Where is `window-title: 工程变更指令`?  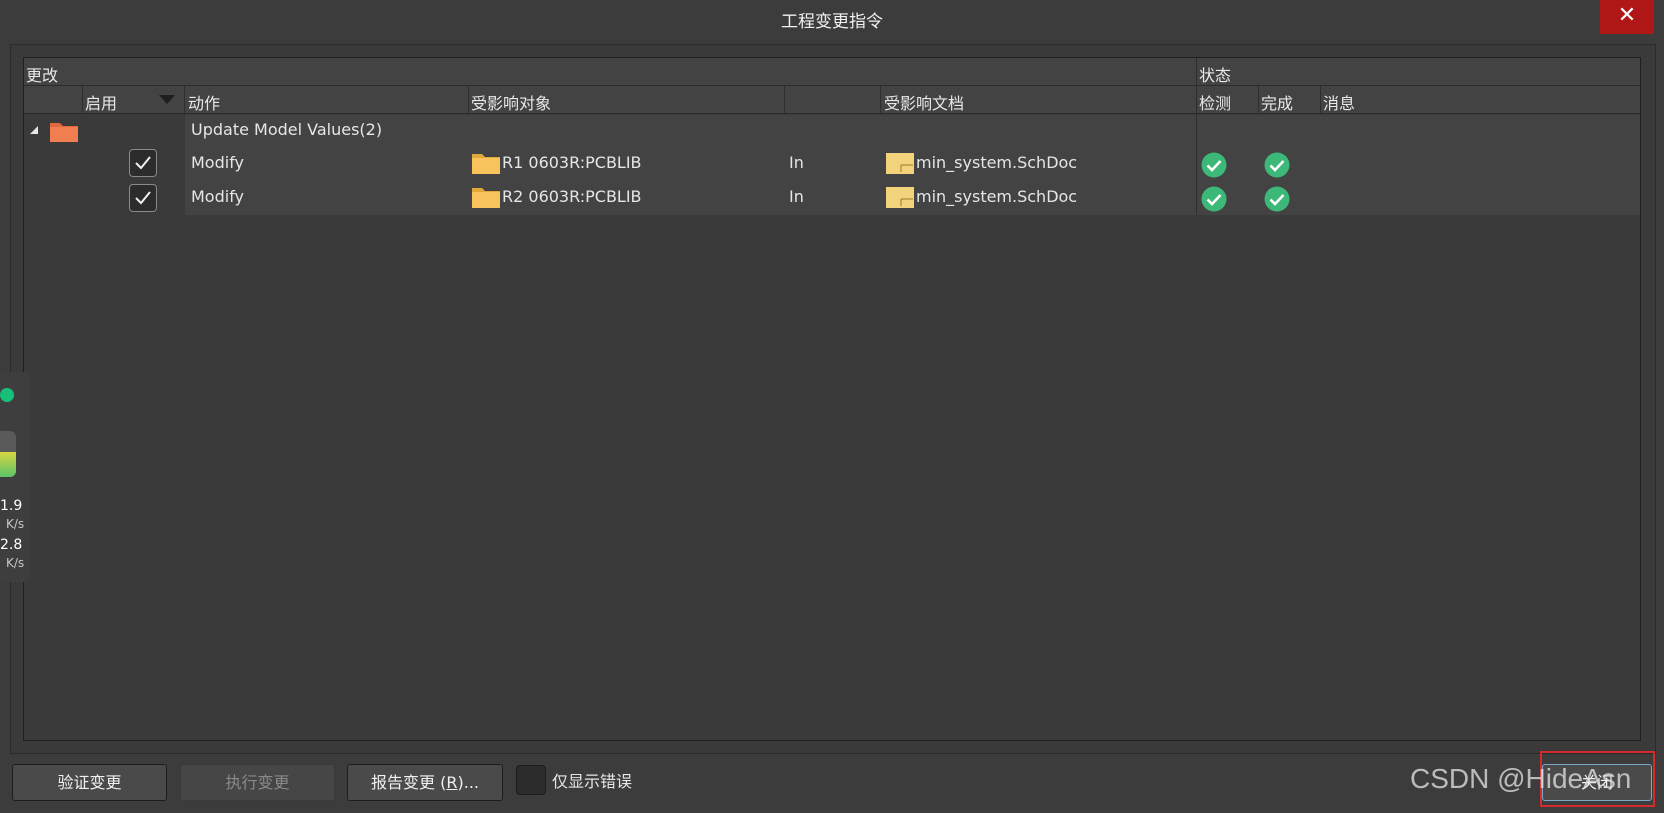
window-title: 工程变更指令 is located at coordinates (832, 22).